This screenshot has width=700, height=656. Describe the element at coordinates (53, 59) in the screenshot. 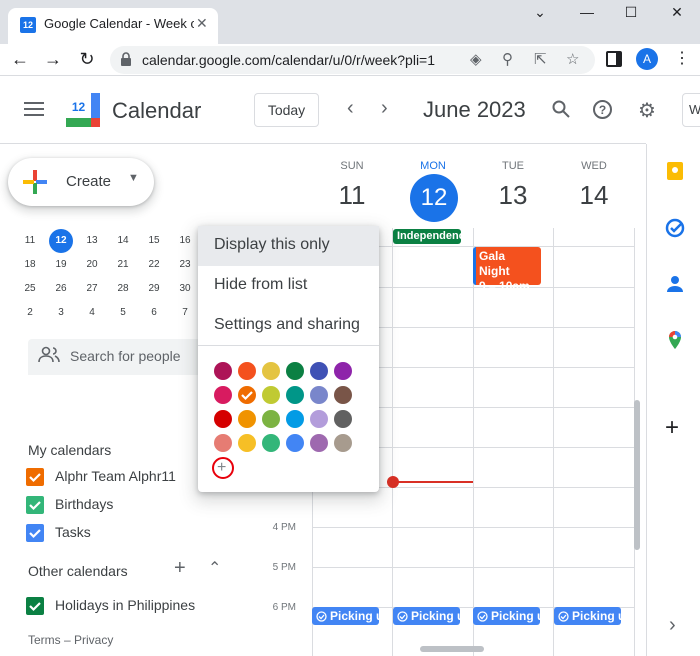

I see `forward-icon: →` at that location.